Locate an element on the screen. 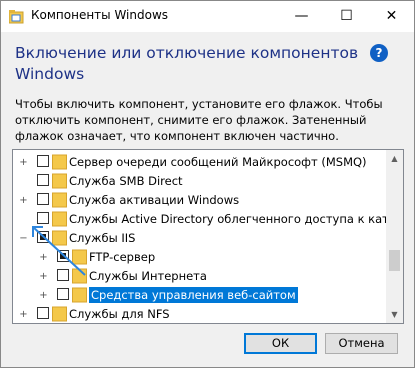  tree-item: − Службы IIS is located at coordinates (199, 238).